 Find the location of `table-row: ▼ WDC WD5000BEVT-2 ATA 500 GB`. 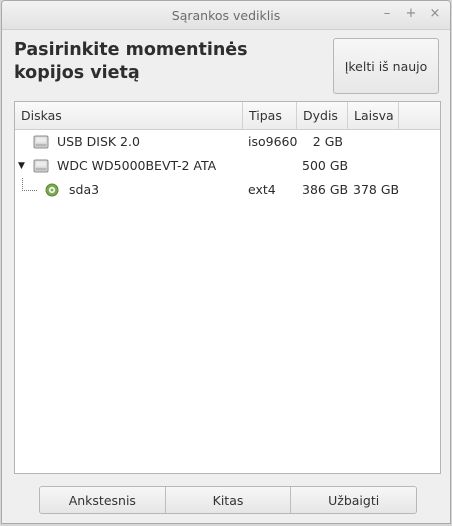

table-row: ▼ WDC WD5000BEVT-2 ATA 500 GB is located at coordinates (227, 166).